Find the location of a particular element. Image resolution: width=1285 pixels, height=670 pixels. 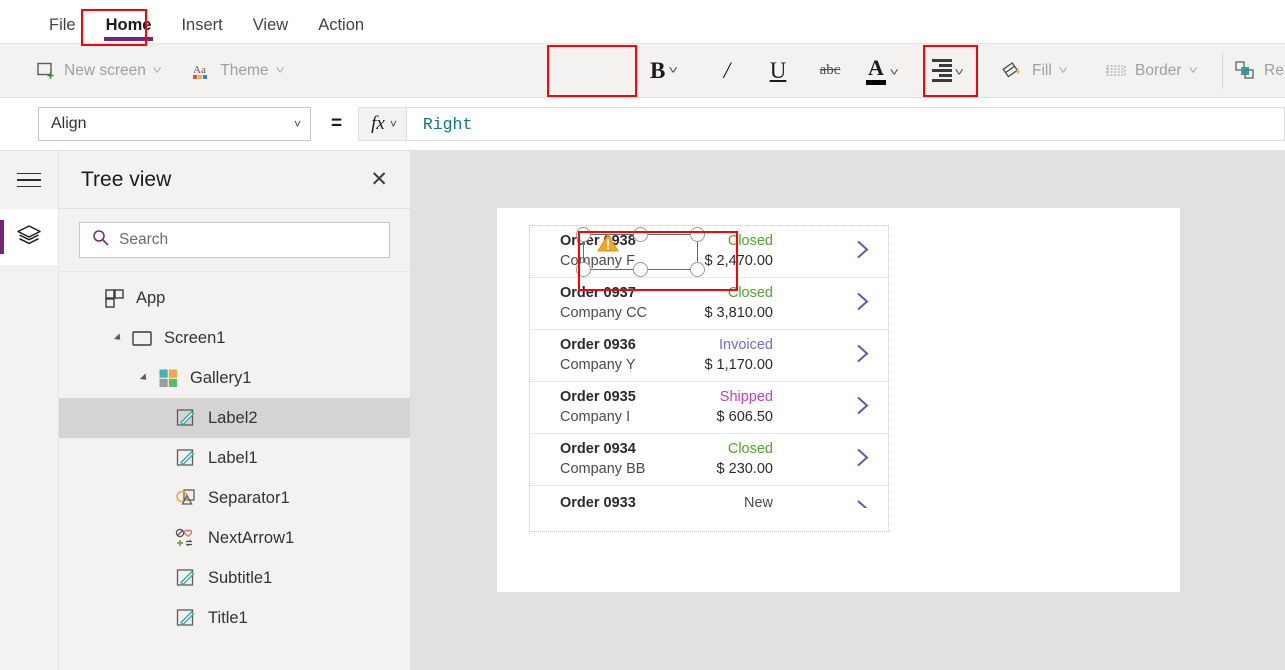

gallery-row: Order 0933 New is located at coordinates (709, 512).